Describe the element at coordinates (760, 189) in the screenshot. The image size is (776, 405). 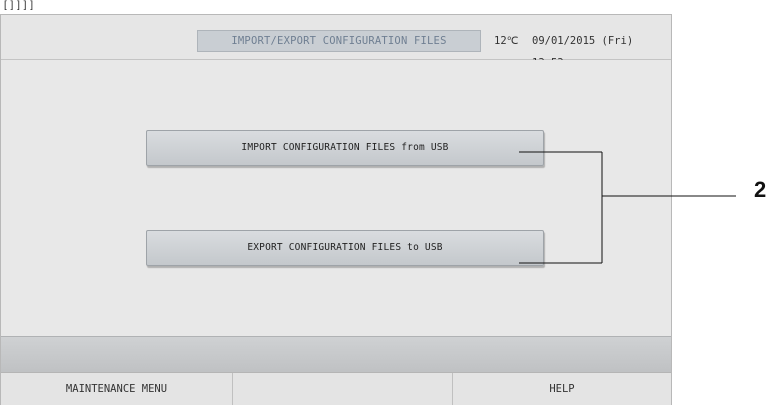
I see `callout-label: 2` at that location.